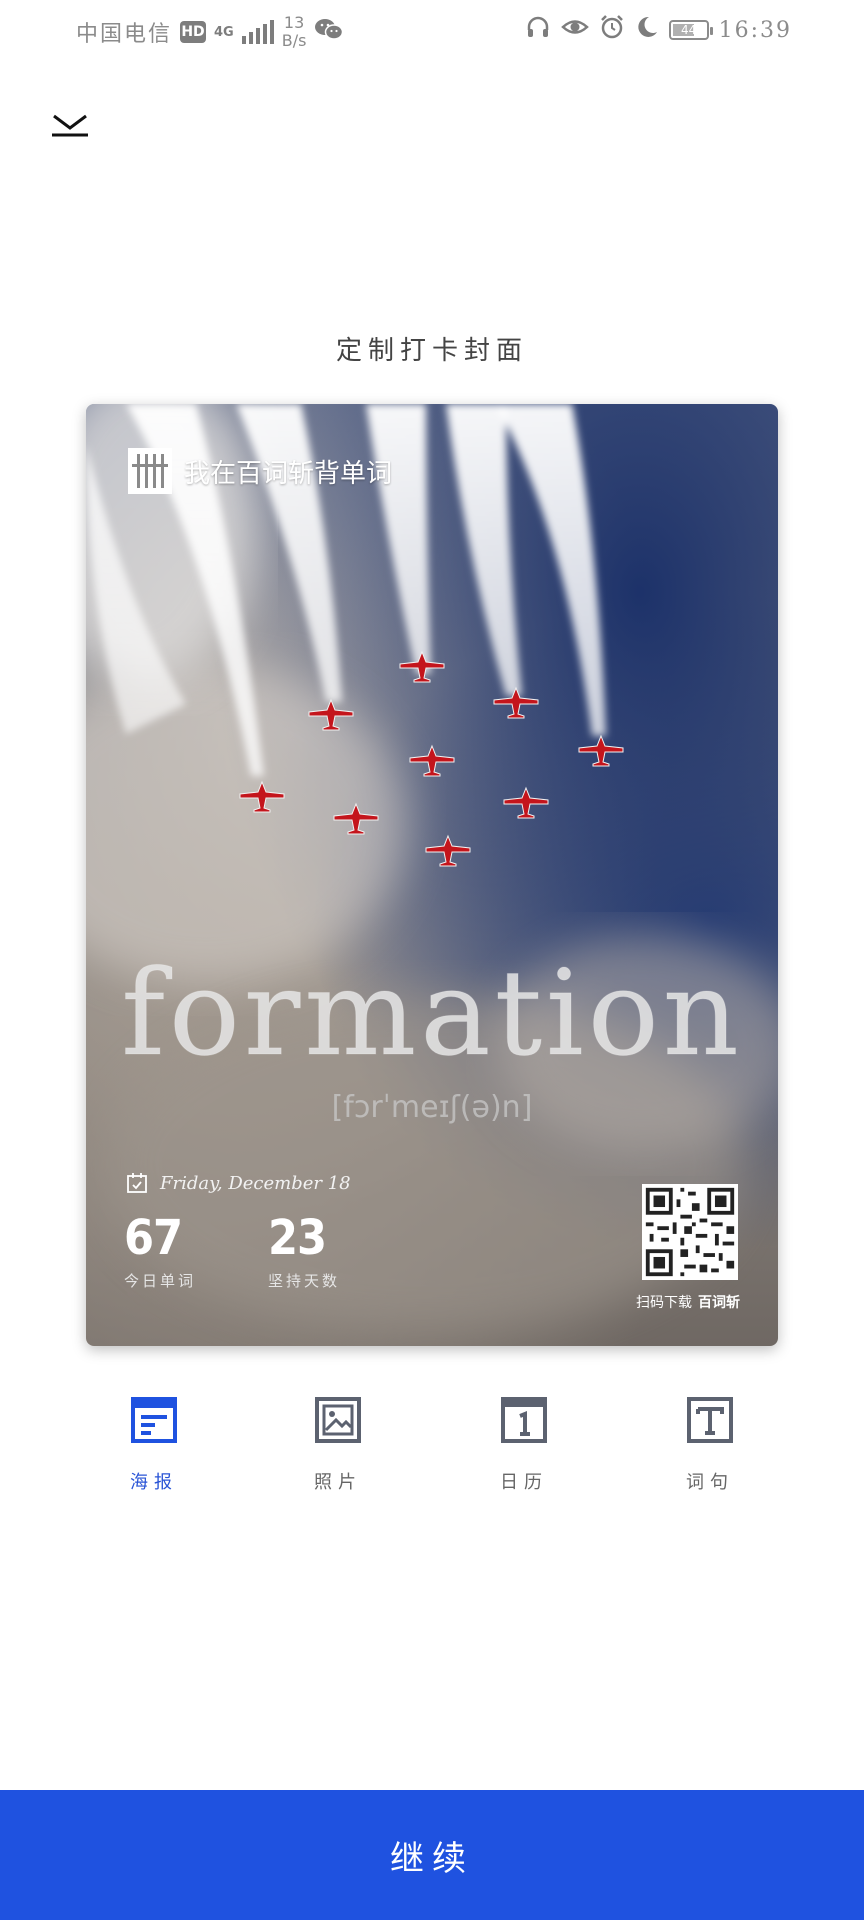  I want to click on stat-label: 今日单词, so click(160, 1281).